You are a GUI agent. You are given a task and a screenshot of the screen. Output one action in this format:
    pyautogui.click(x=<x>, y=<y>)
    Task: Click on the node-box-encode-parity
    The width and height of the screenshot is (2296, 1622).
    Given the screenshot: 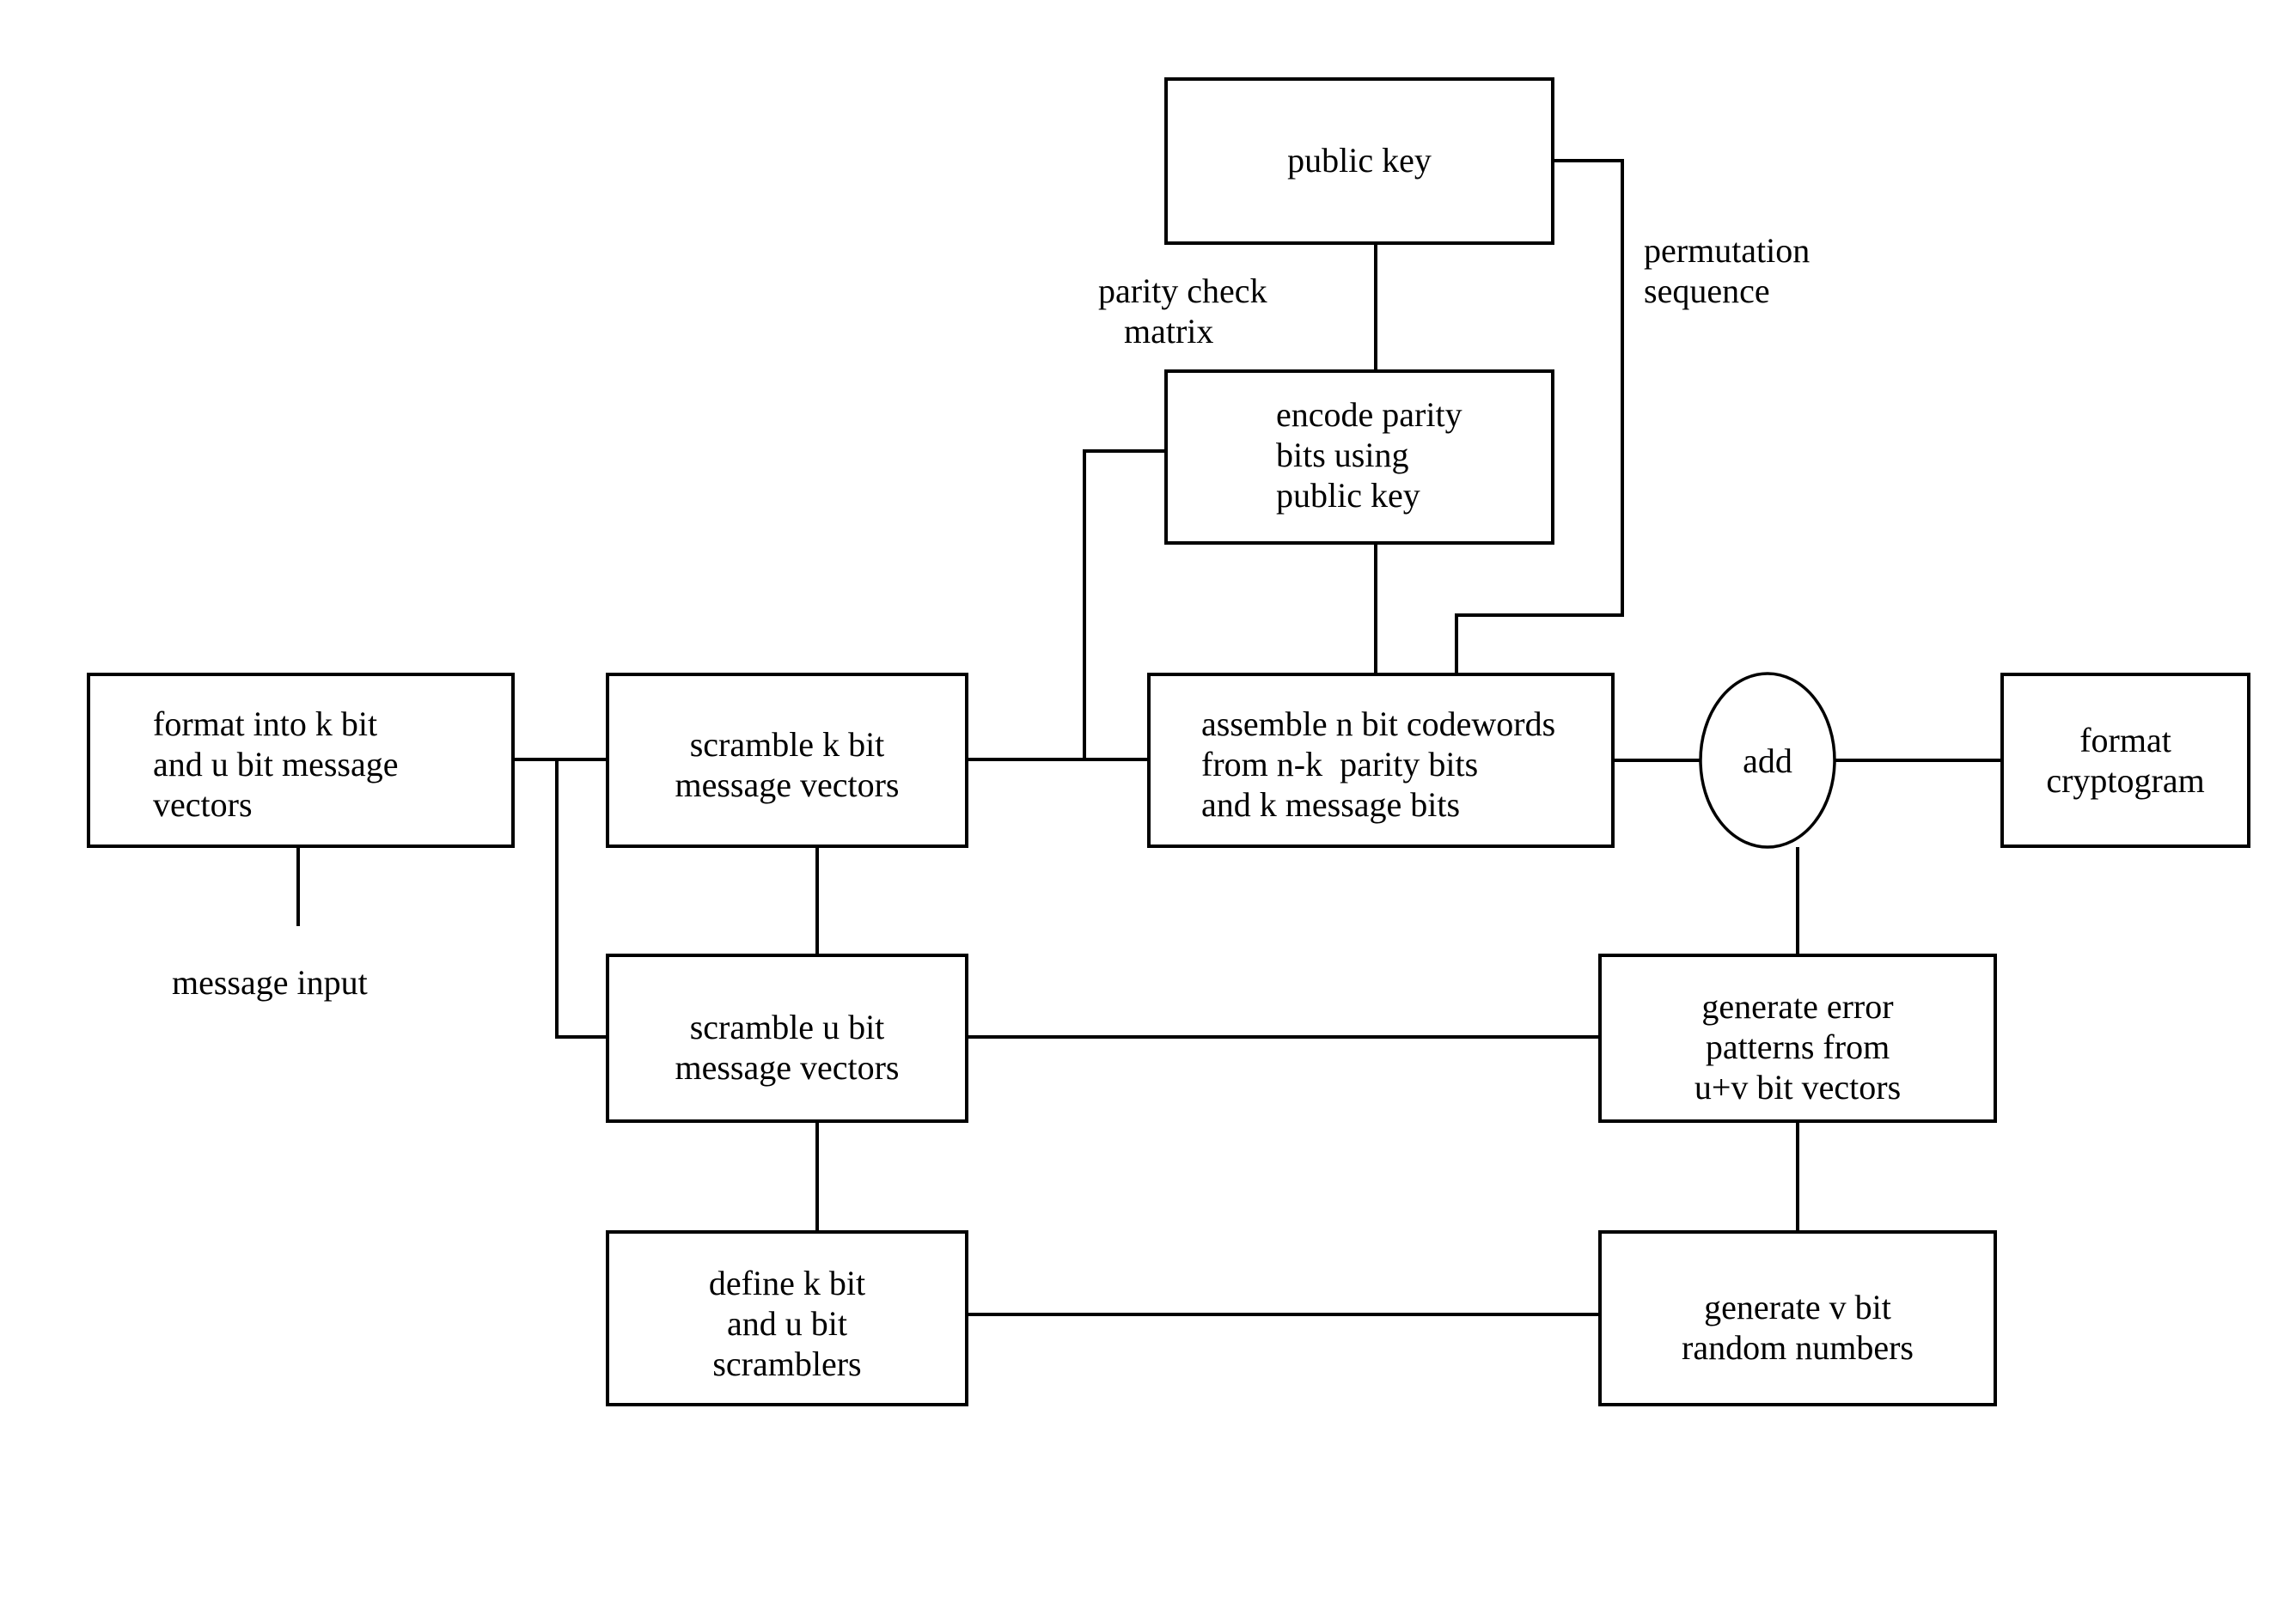 What is the action you would take?
    pyautogui.click(x=1359, y=457)
    